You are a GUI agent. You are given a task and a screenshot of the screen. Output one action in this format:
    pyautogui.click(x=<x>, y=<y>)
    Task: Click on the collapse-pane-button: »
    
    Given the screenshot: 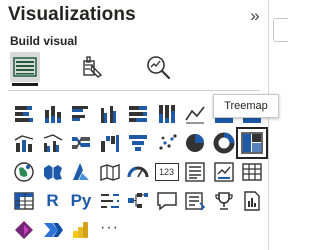 What is the action you would take?
    pyautogui.click(x=255, y=16)
    